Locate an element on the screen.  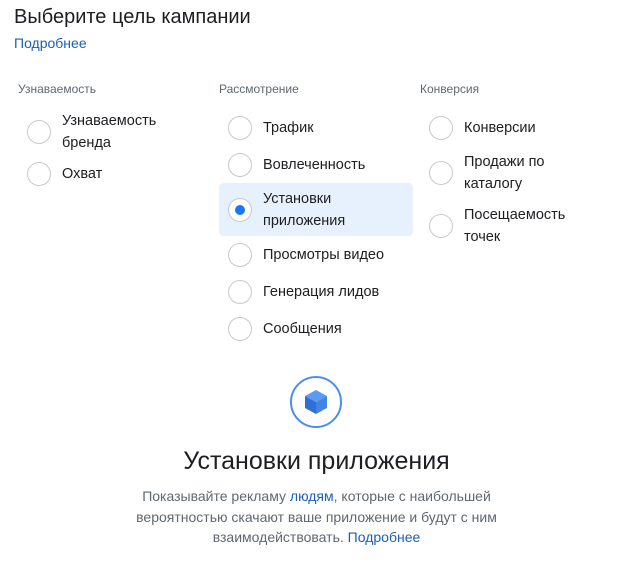
objective-option-brand-awareness: Узнаваемость бренда is located at coordinates (115, 132).